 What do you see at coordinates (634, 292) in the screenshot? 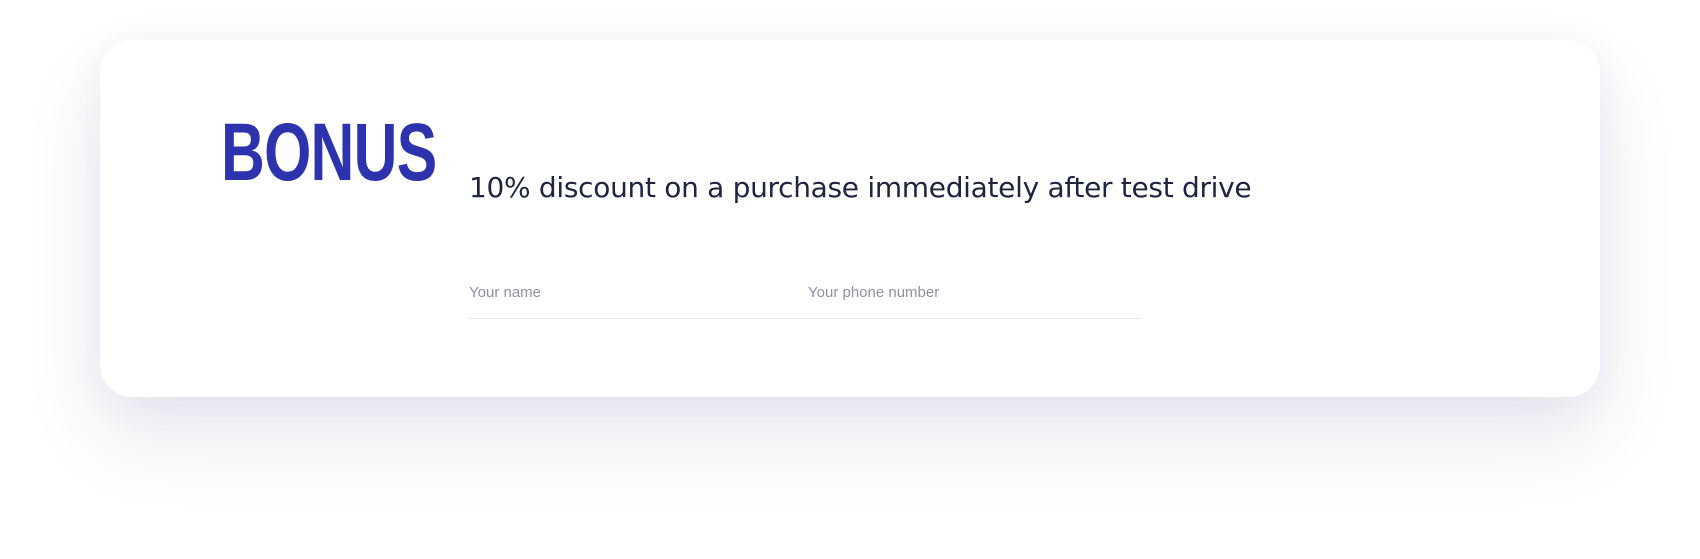
I see `name-input` at bounding box center [634, 292].